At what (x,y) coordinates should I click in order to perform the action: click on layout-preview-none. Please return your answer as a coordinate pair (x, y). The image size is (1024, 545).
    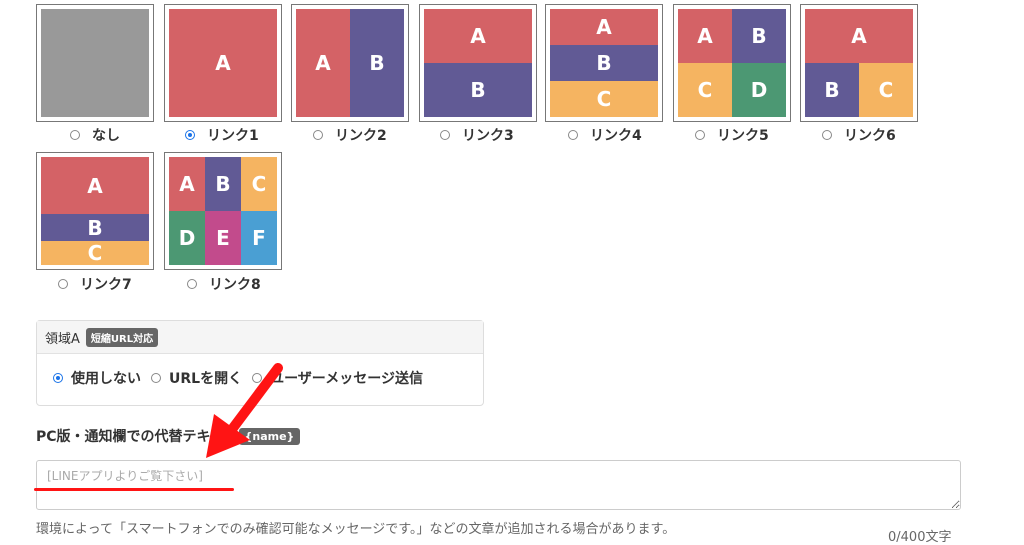
    Looking at the image, I should click on (95, 63).